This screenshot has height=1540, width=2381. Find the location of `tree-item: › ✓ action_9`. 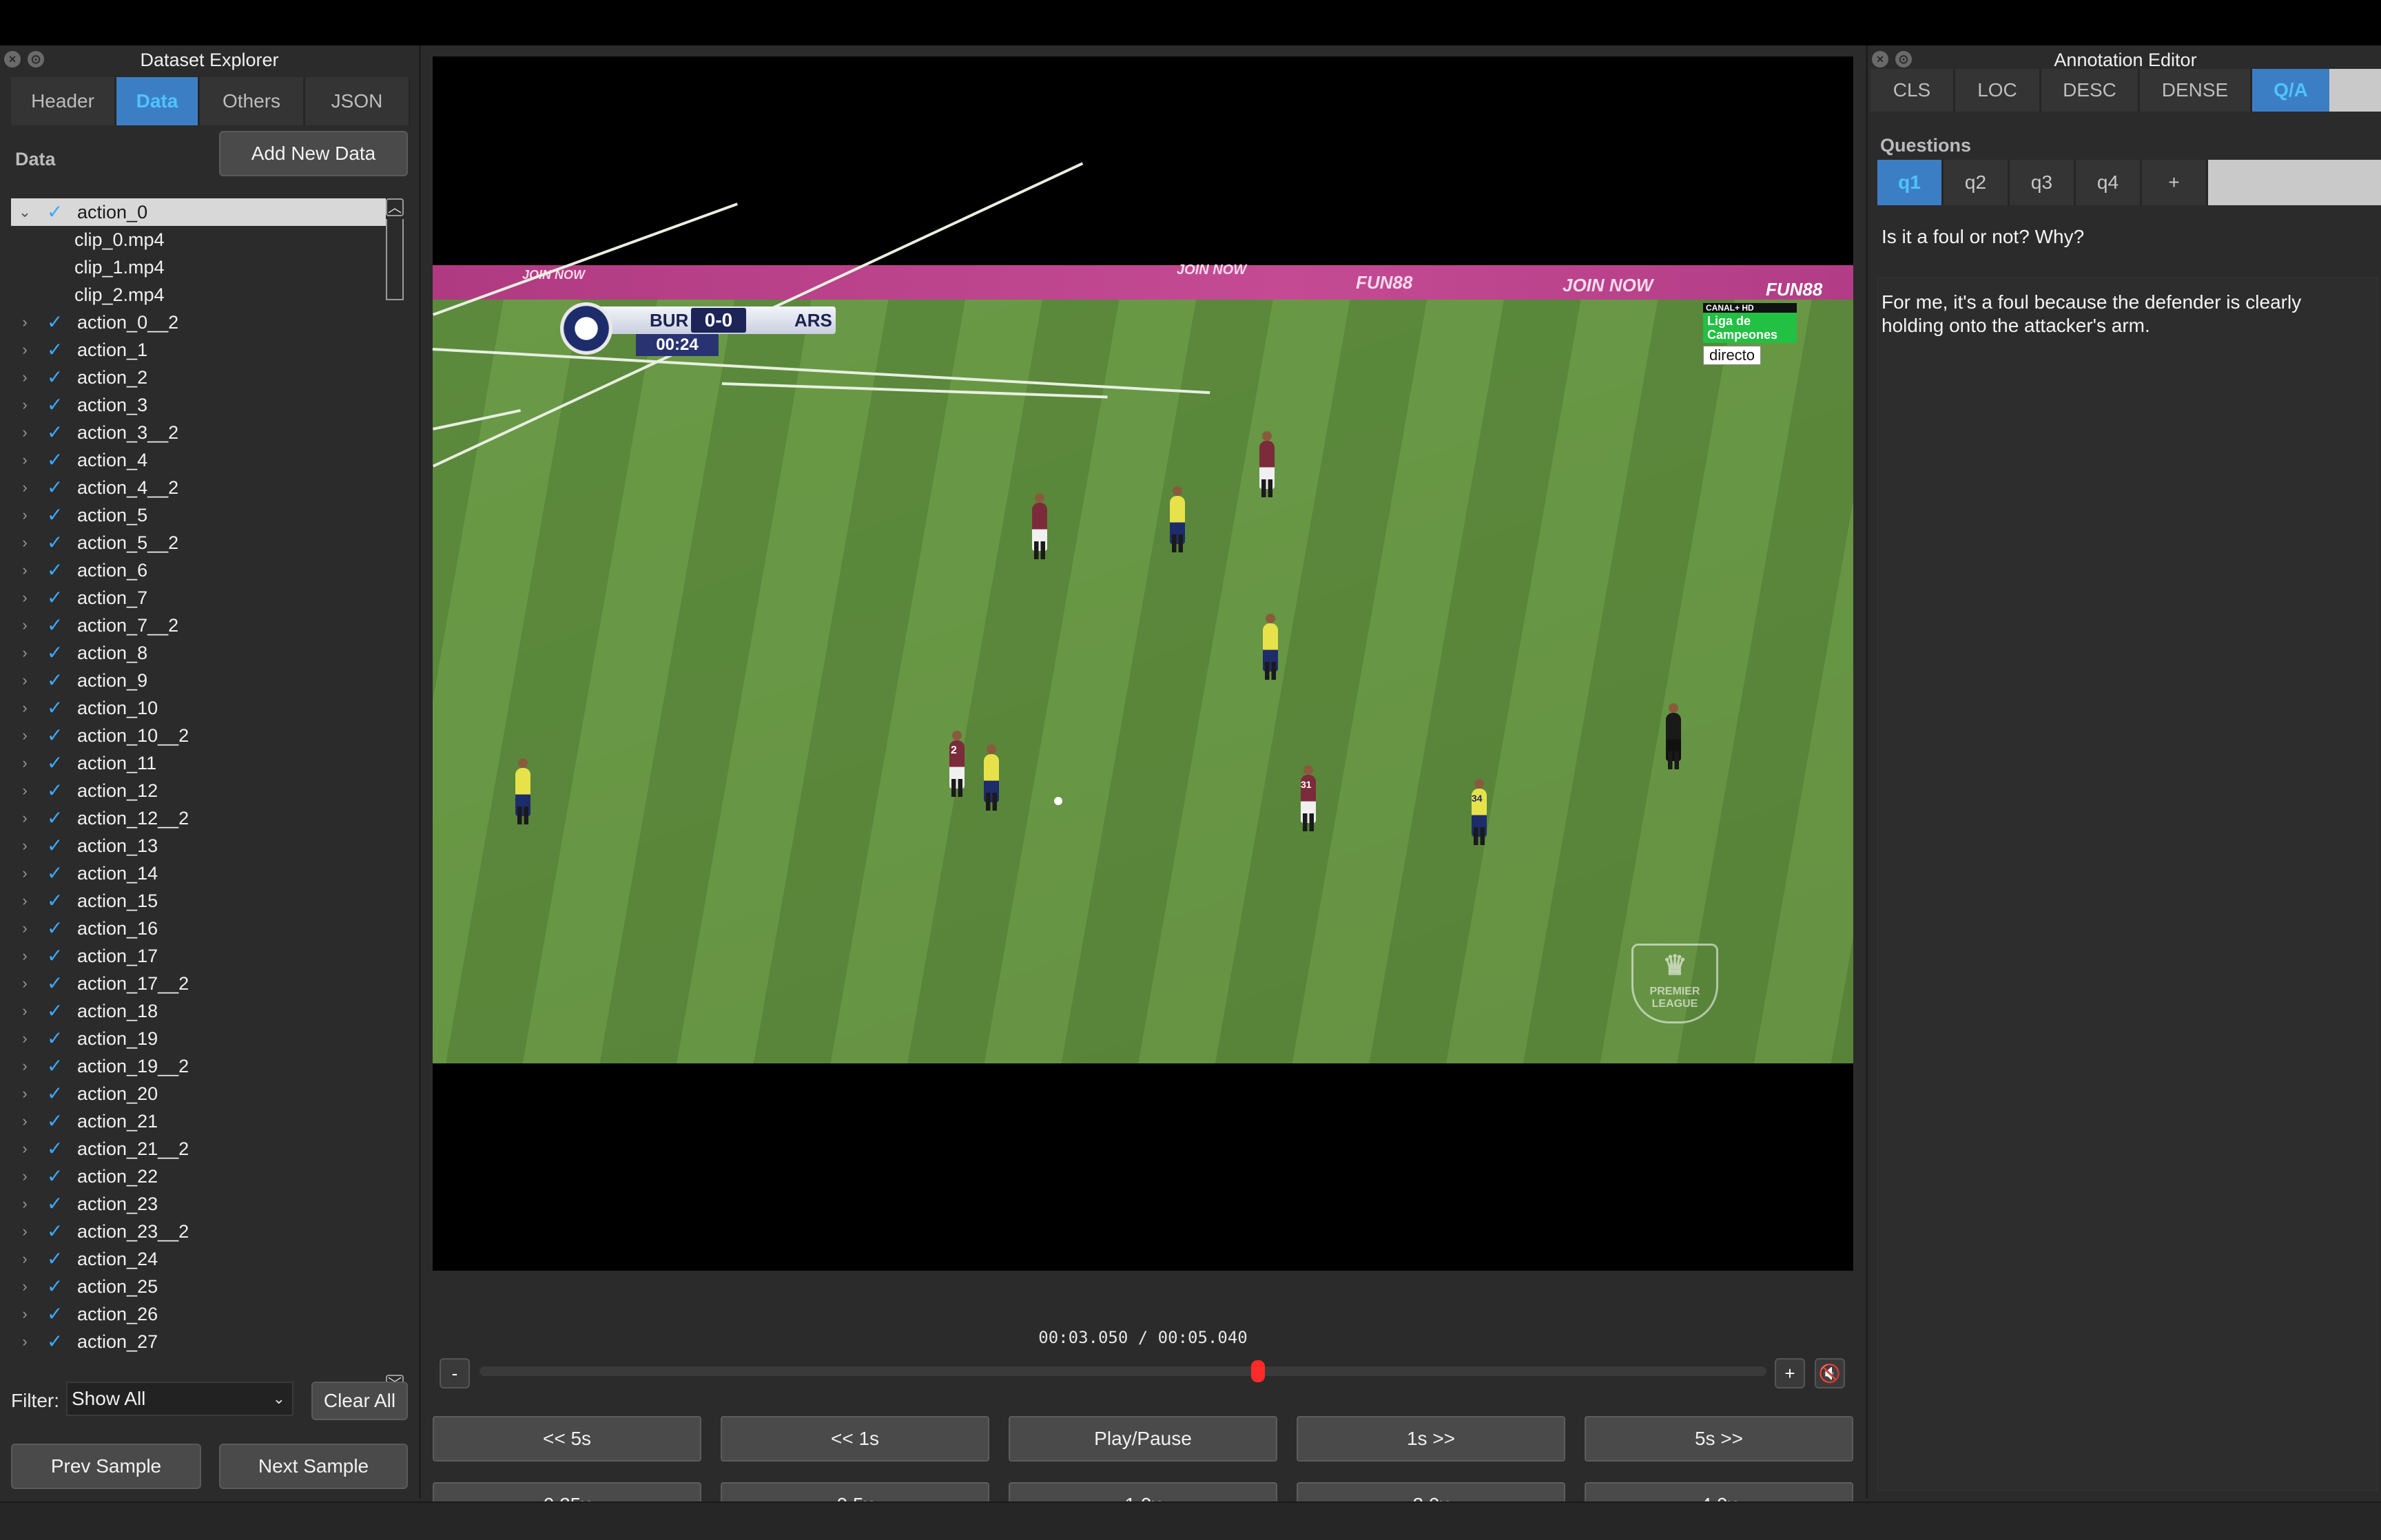

tree-item: › ✓ action_9 is located at coordinates (200, 680).